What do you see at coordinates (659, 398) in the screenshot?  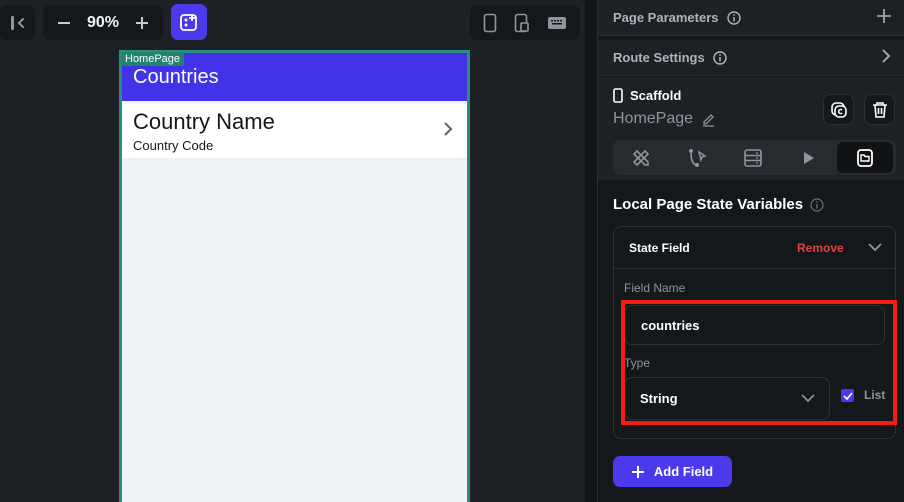 I see `type-value: String` at bounding box center [659, 398].